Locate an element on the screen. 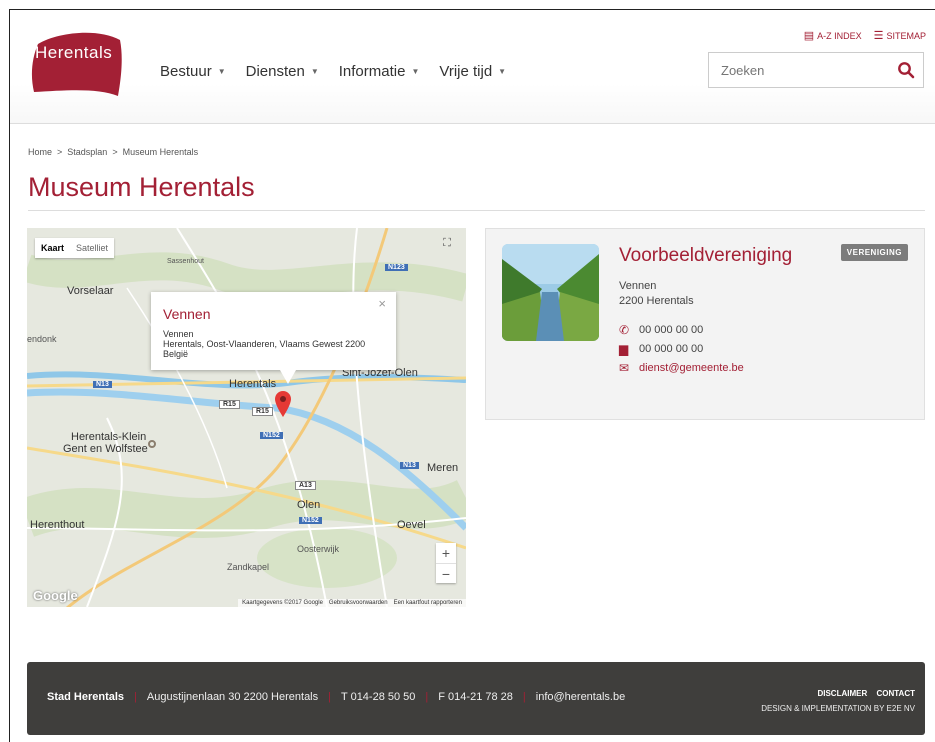 Image resolution: width=935 pixels, height=742 pixels. map-copyright: Kaartgegevens ©2017 Google is located at coordinates (282, 603).